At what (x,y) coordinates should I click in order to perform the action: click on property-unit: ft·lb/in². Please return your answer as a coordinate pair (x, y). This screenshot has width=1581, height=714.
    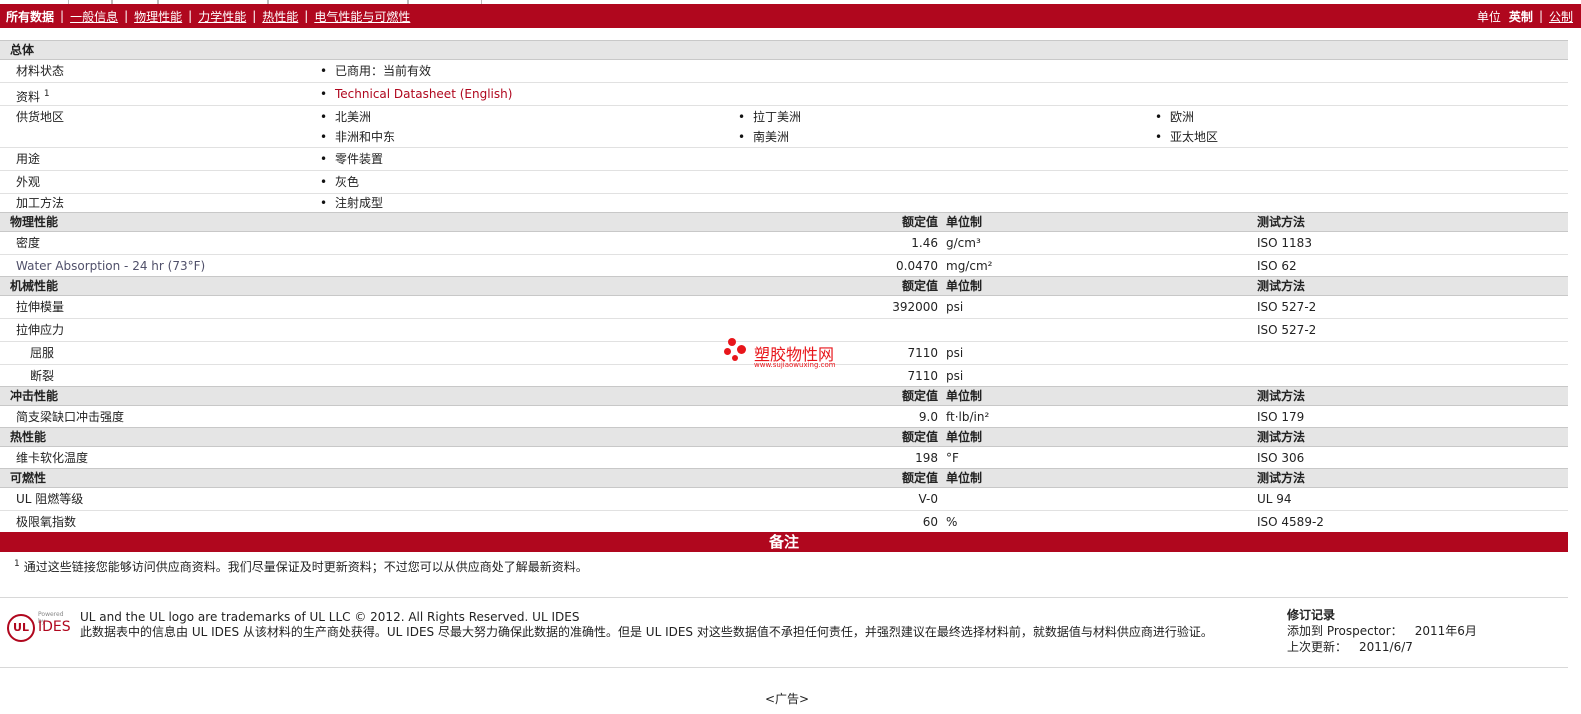
    Looking at the image, I should click on (968, 417).